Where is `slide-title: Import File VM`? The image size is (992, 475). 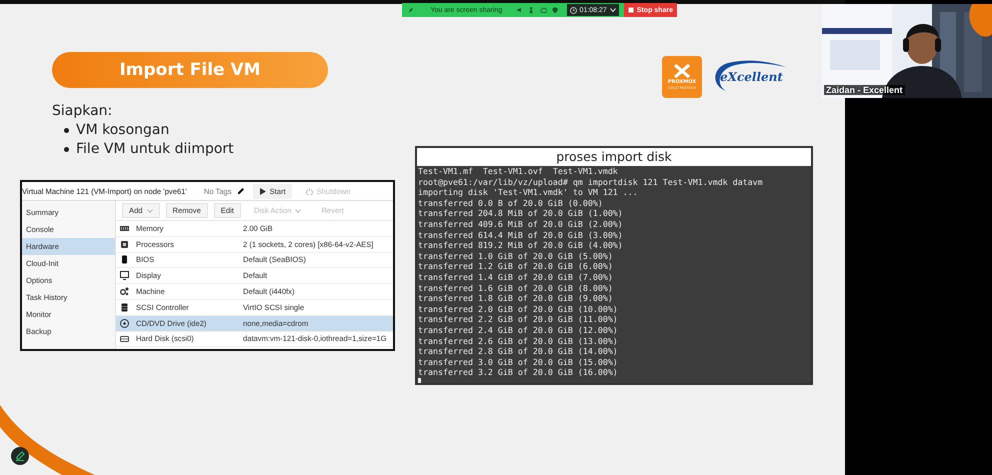
slide-title: Import File VM is located at coordinates (190, 70).